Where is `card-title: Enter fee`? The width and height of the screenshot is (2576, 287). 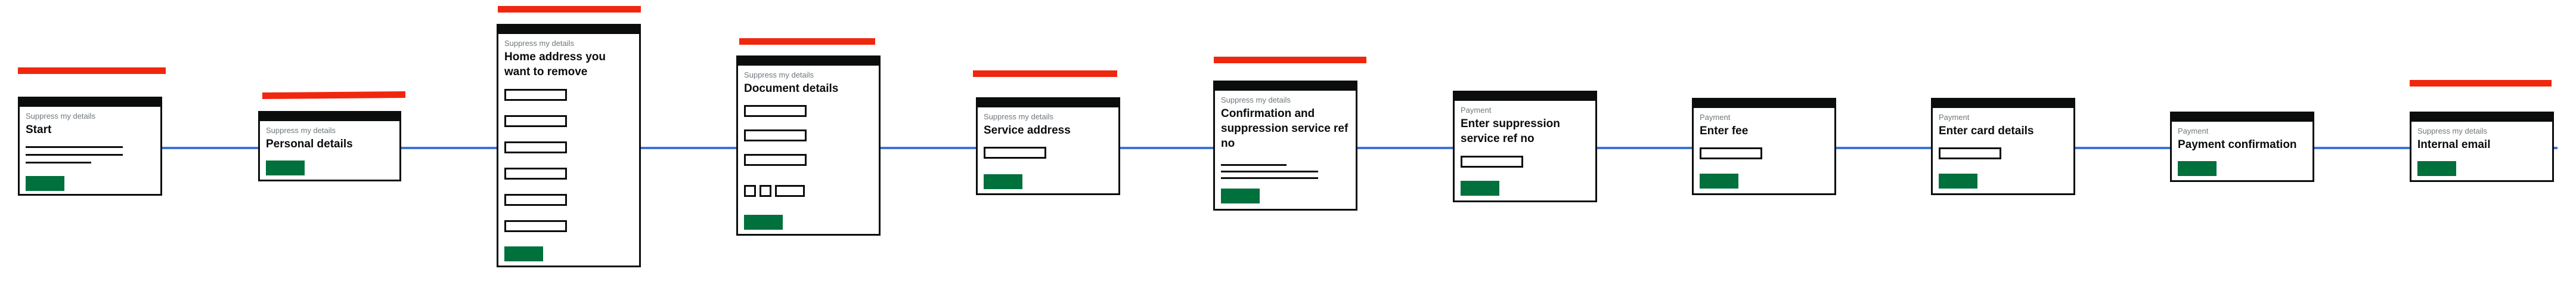 card-title: Enter fee is located at coordinates (1724, 131).